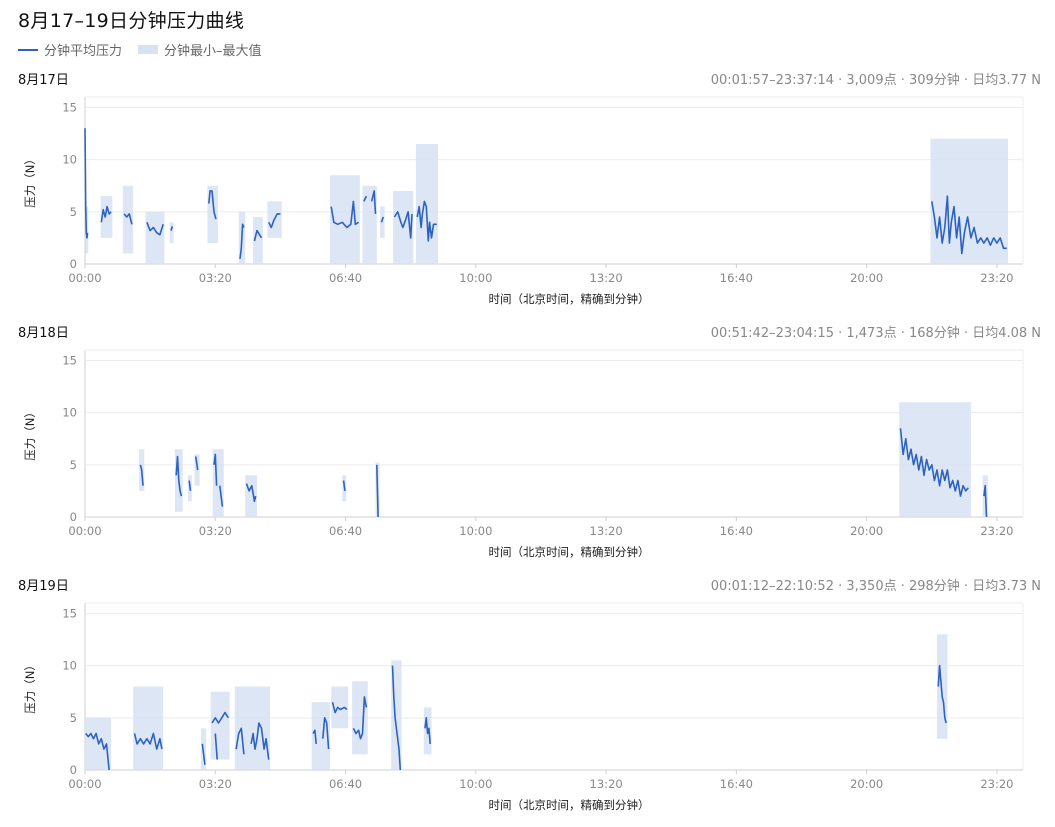 The height and width of the screenshot is (827, 1055). What do you see at coordinates (28, 49) in the screenshot?
I see `legend-line-swatch` at bounding box center [28, 49].